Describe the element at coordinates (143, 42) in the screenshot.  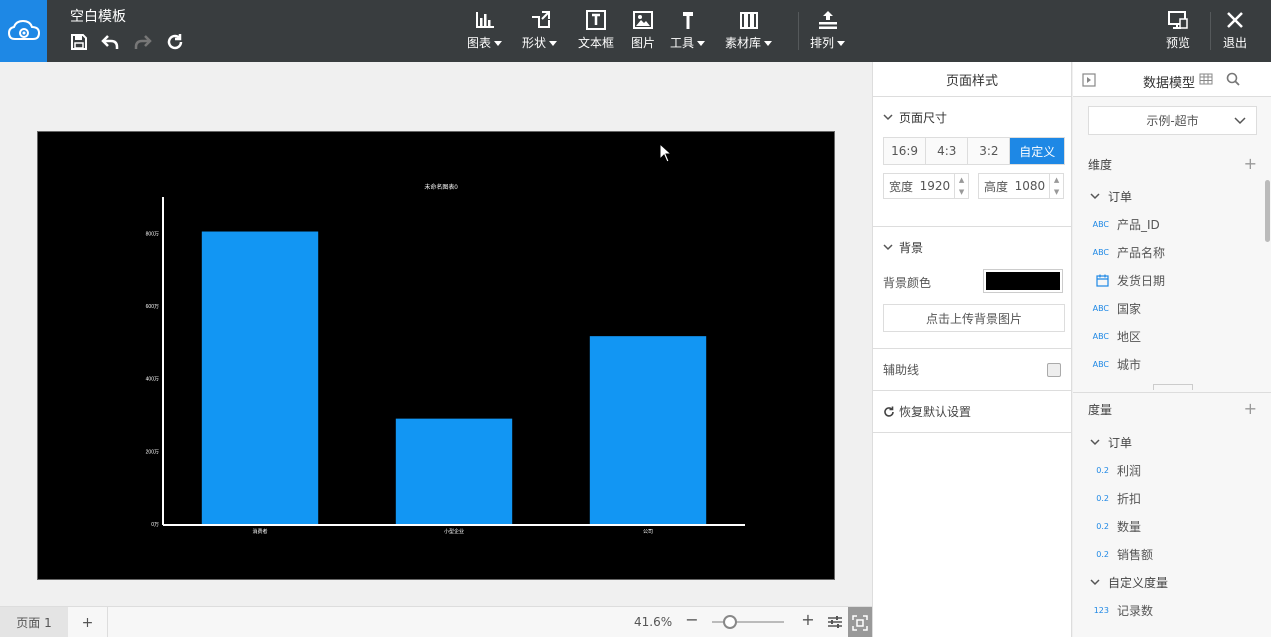
I see `redo-button` at that location.